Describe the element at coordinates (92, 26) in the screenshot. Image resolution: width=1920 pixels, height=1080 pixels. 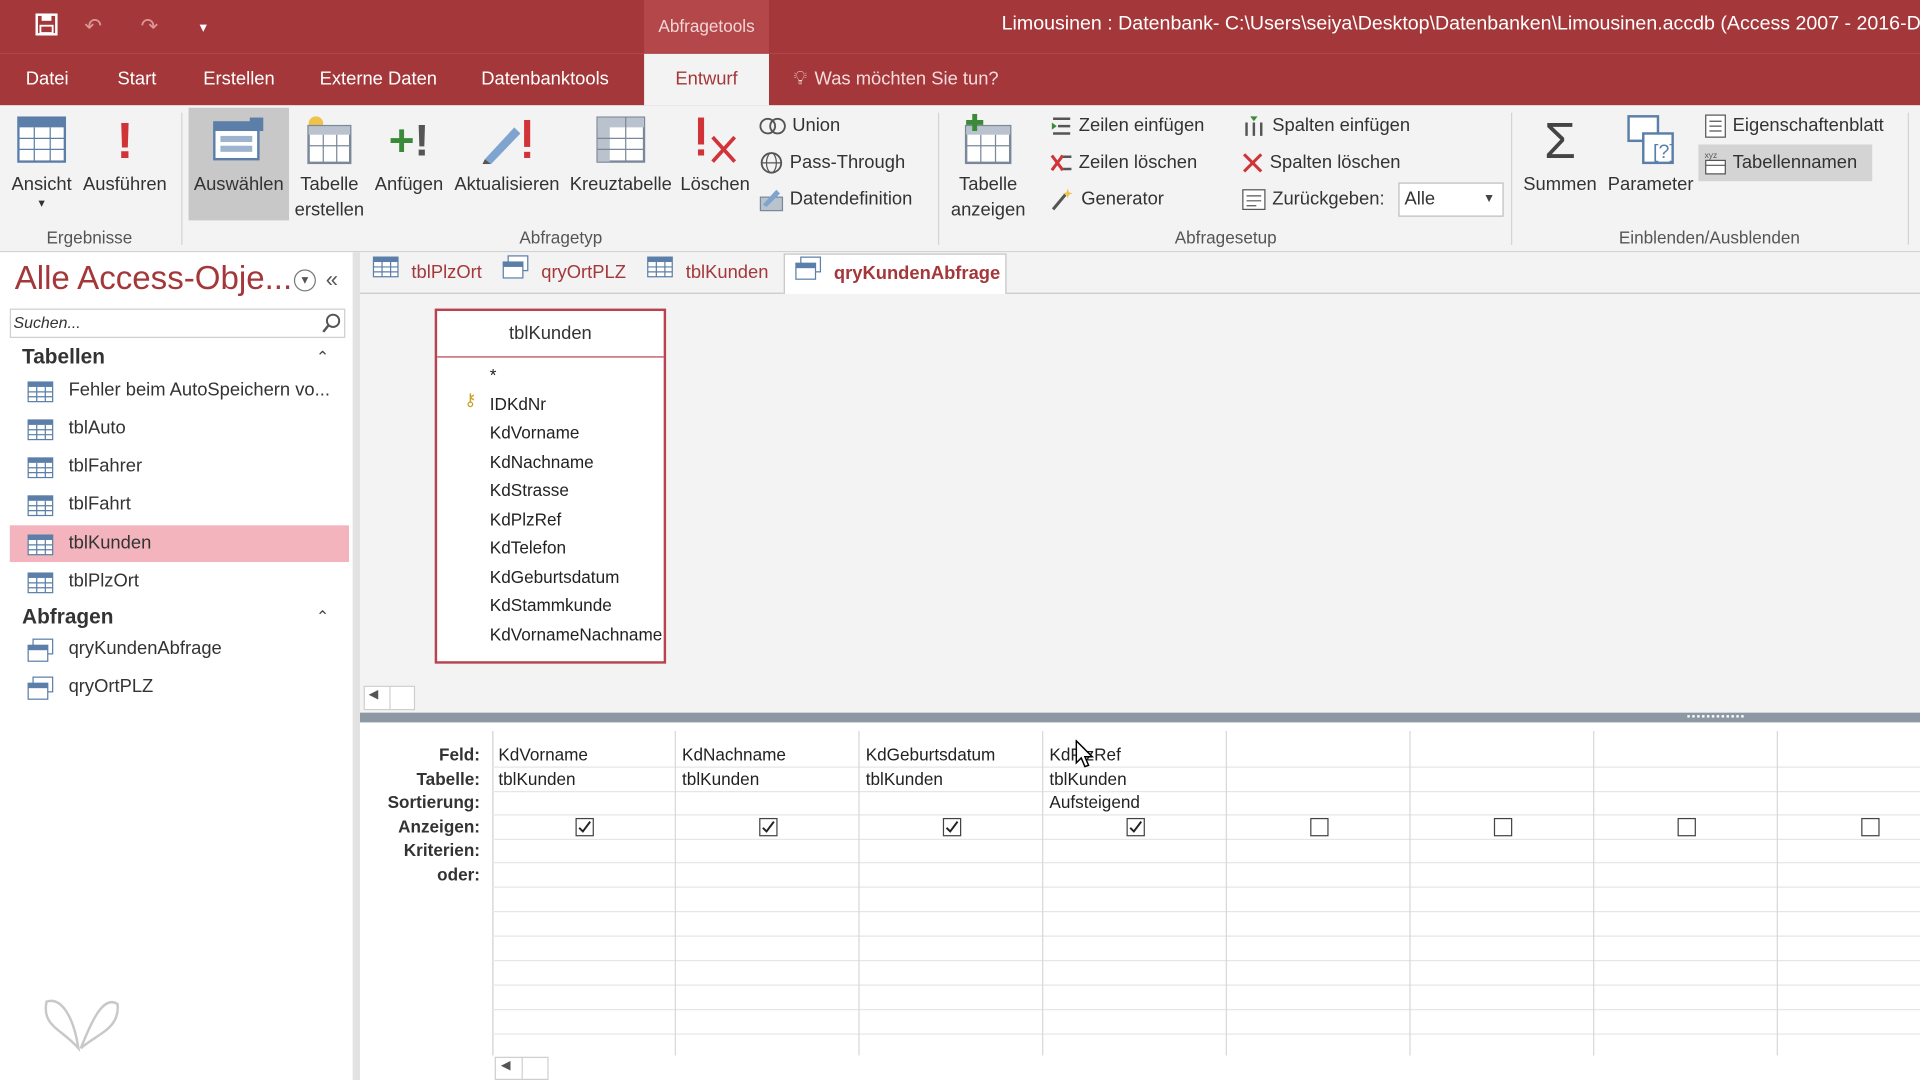
I see `undo-icon: ↶` at that location.